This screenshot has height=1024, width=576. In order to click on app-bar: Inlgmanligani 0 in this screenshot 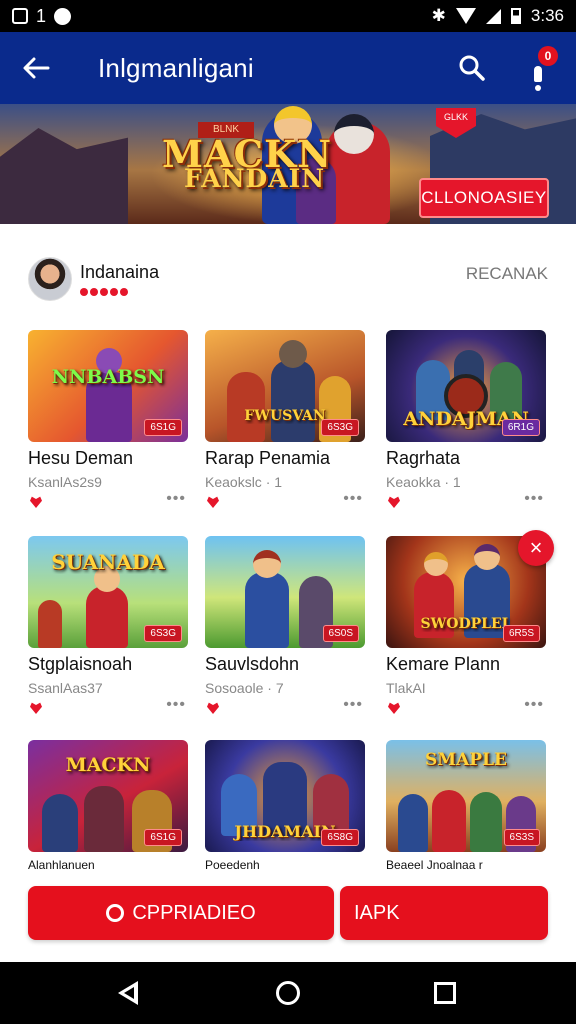, I will do `click(288, 68)`.